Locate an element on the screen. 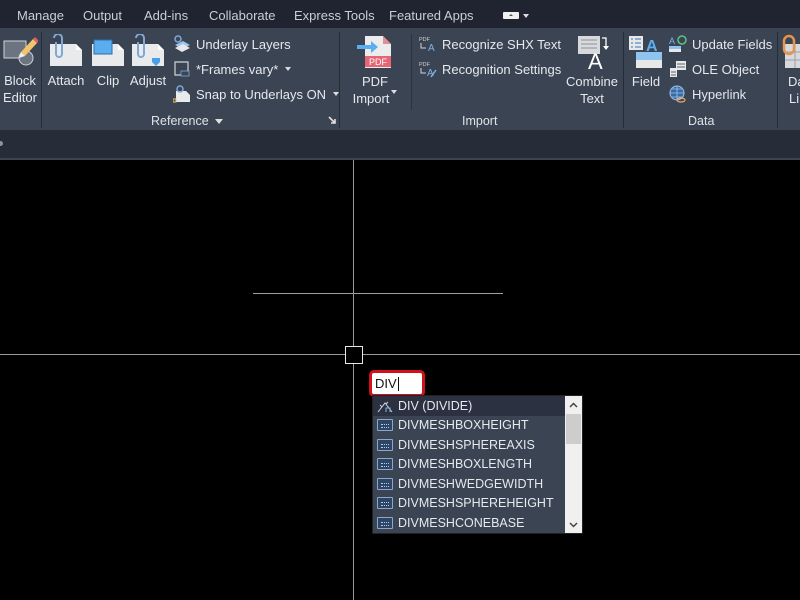  hyperlink-icon is located at coordinates (678, 94).